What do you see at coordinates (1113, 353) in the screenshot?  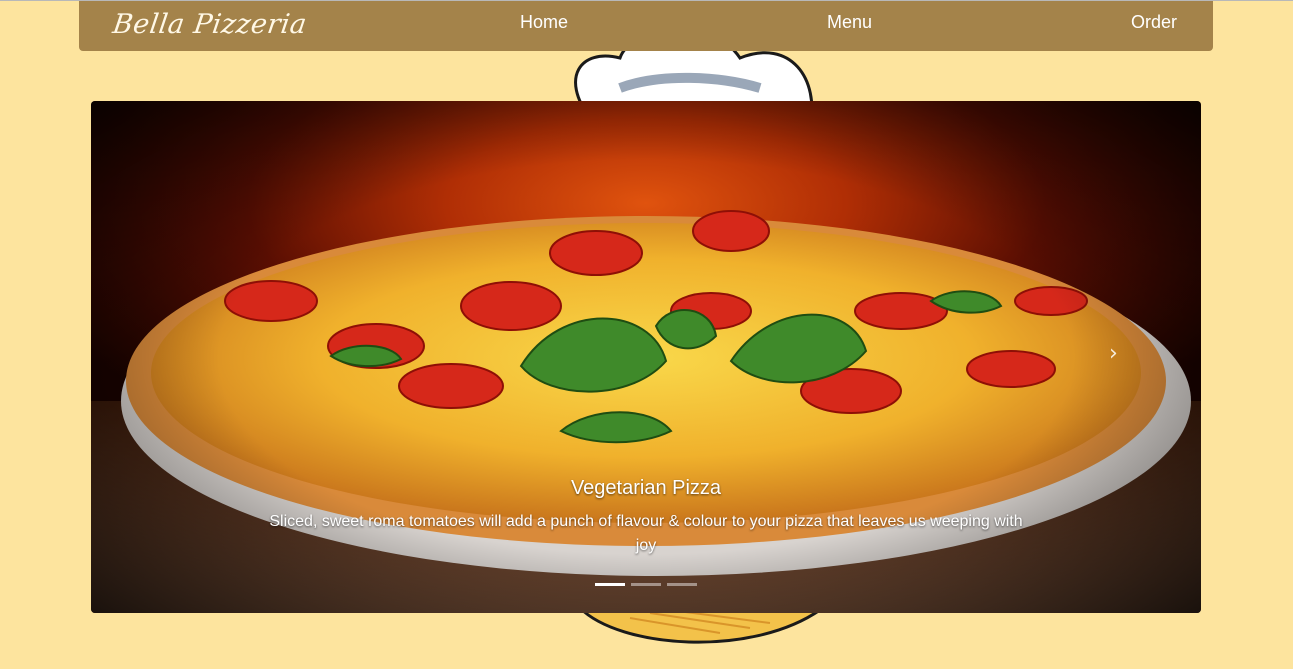 I see `chevron-right-icon: ›` at bounding box center [1113, 353].